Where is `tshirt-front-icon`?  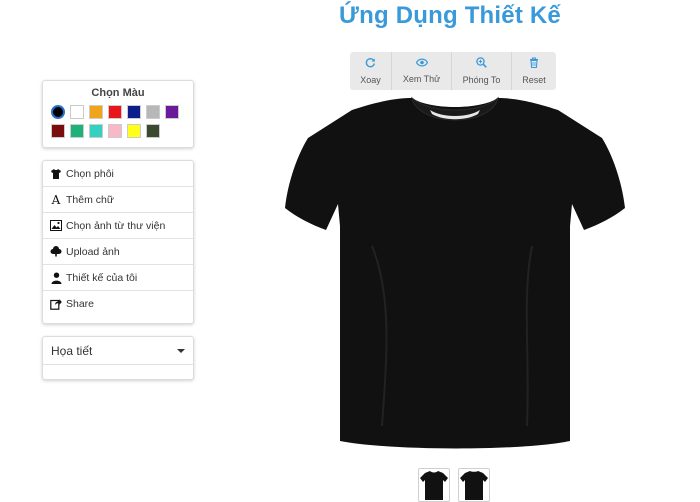
tshirt-front-icon is located at coordinates (434, 485).